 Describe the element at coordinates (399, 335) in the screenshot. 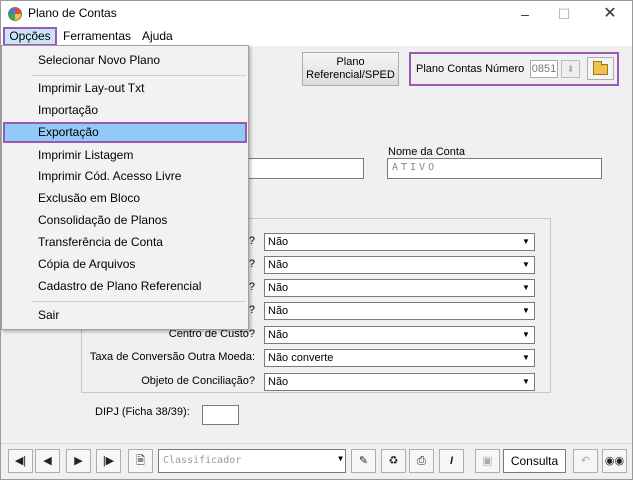

I see `centro-de-custo-select: Não ▼` at that location.